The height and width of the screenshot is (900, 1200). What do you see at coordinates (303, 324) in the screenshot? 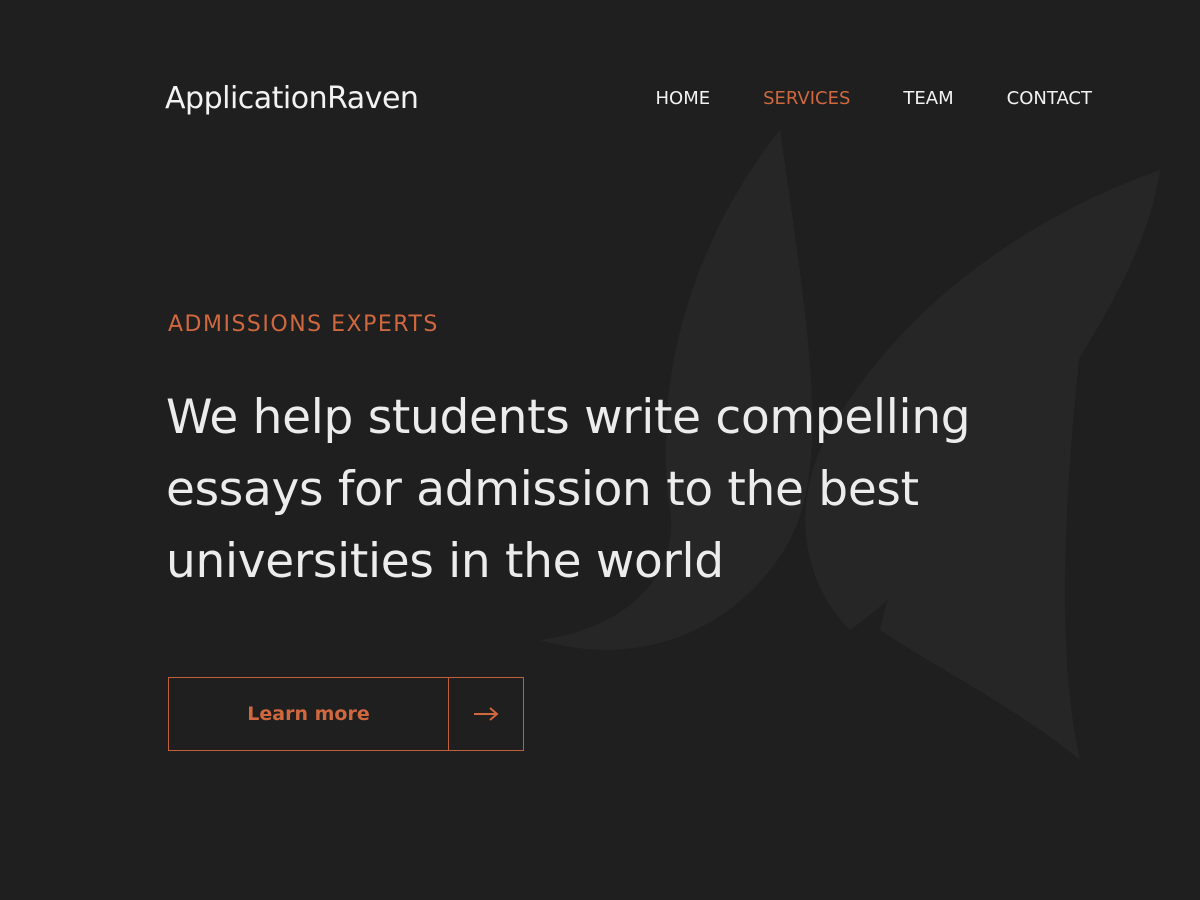
I see `hero-eyebrow: ADMISSIONS EXPERTS` at bounding box center [303, 324].